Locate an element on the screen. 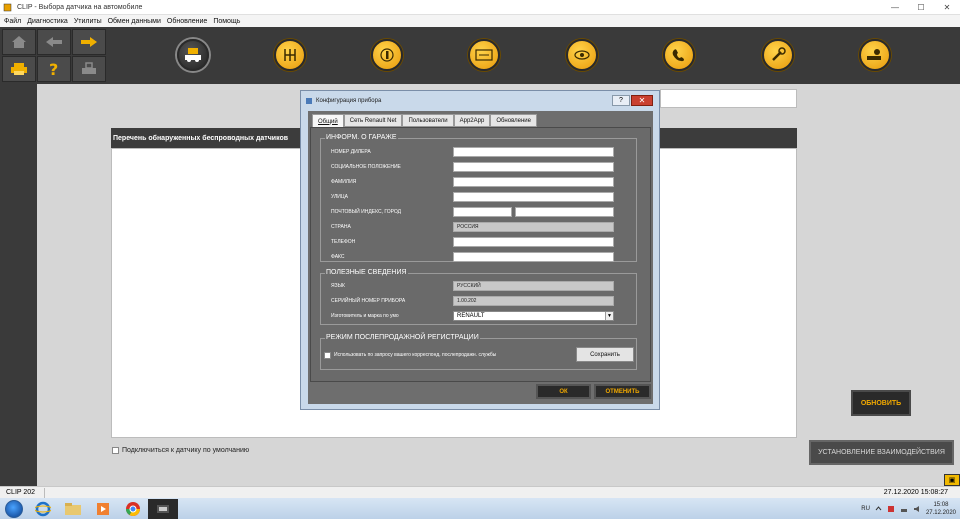 This screenshot has width=960, height=519. tool-gearbox is located at coordinates (290, 55).